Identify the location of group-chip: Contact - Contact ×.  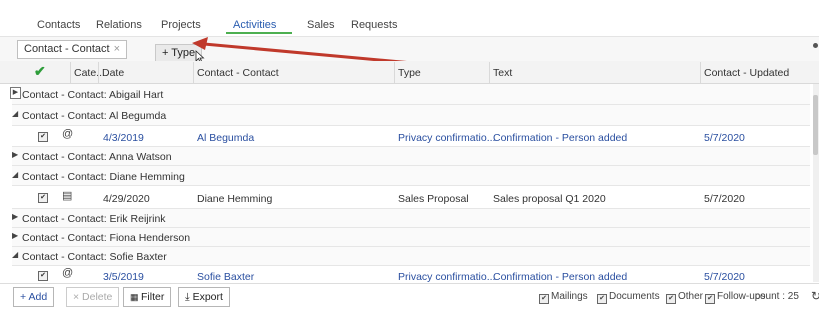
(72, 49).